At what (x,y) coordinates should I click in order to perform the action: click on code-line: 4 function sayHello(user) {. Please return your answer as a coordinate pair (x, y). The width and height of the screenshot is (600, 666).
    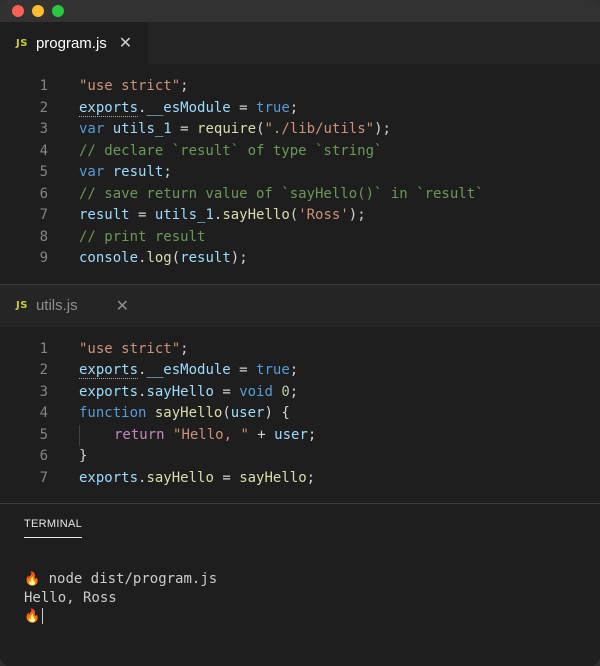
    Looking at the image, I should click on (300, 414).